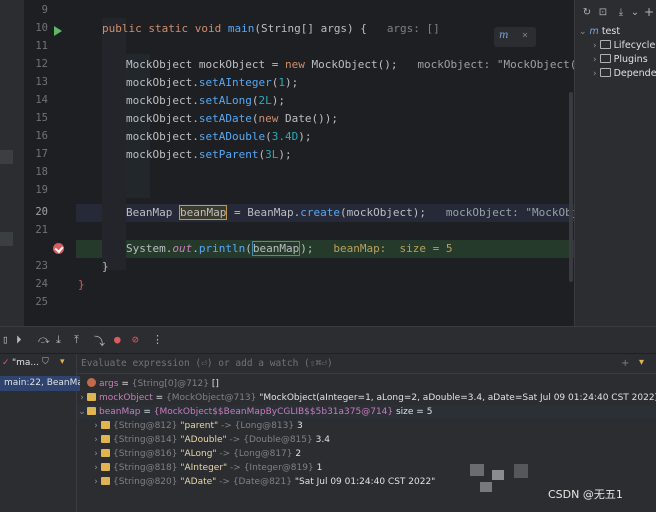  What do you see at coordinates (276, 248) in the screenshot?
I see `var-beanmap-ref: beanMap` at bounding box center [276, 248].